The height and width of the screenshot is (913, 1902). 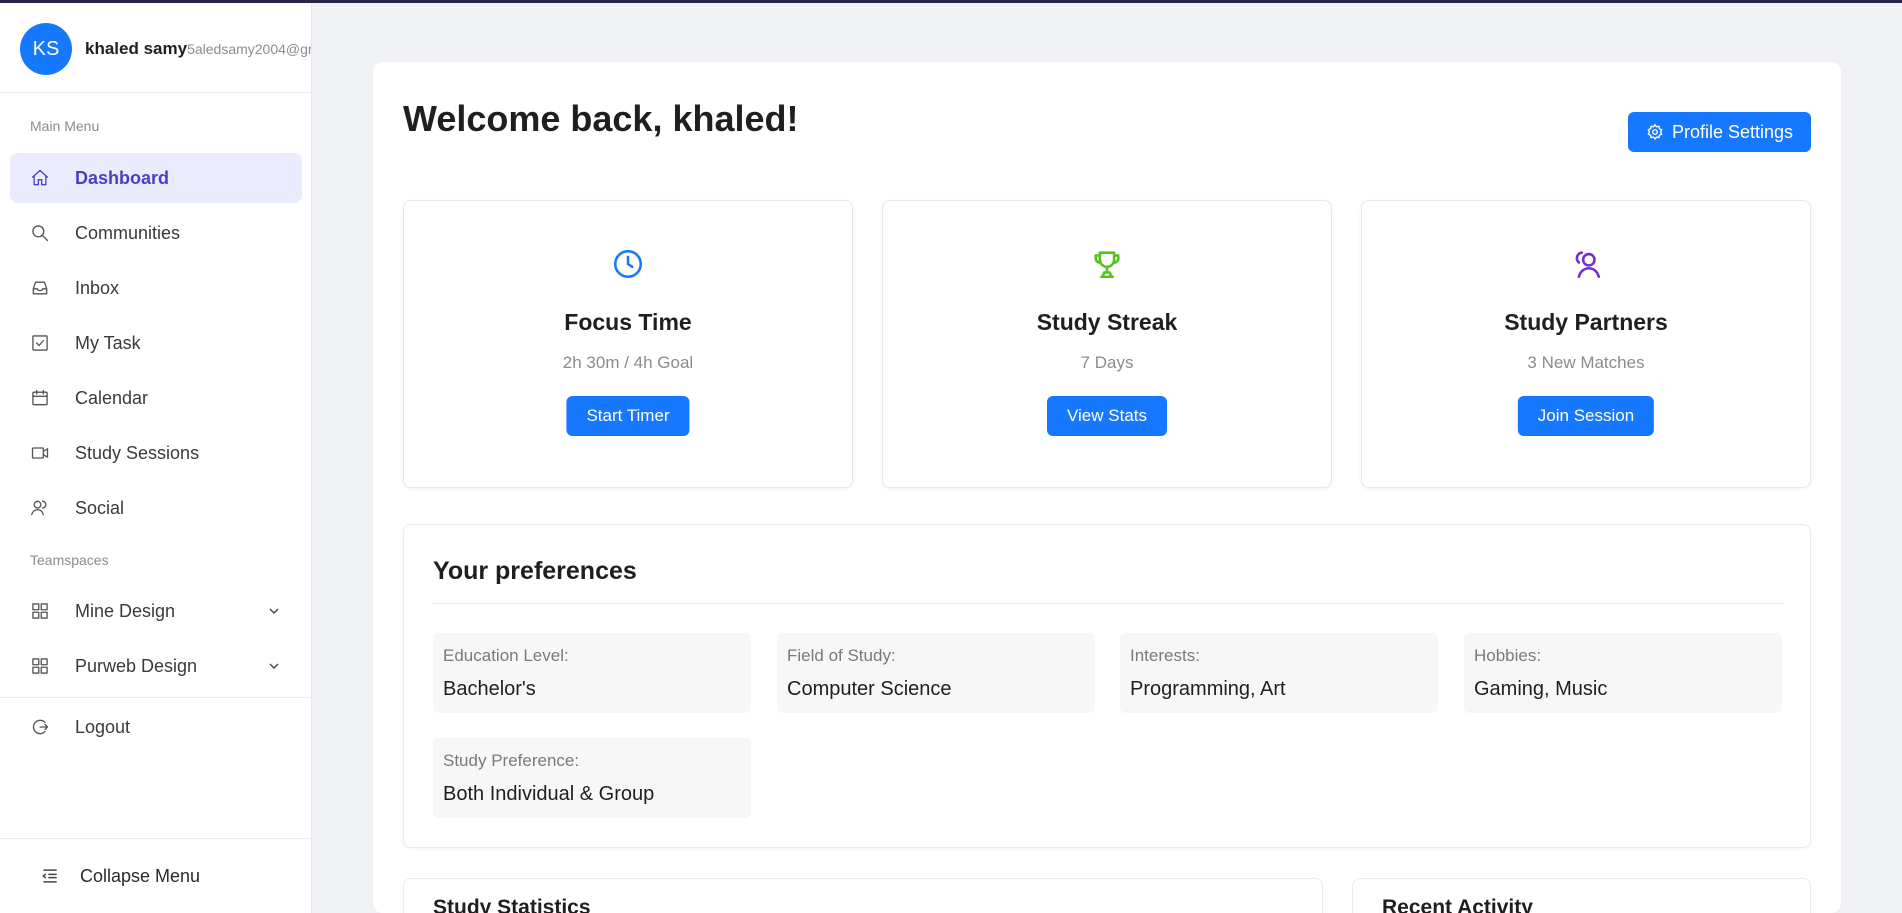 I want to click on preference-education-level: Education Level: Bachelor's, so click(x=592, y=673).